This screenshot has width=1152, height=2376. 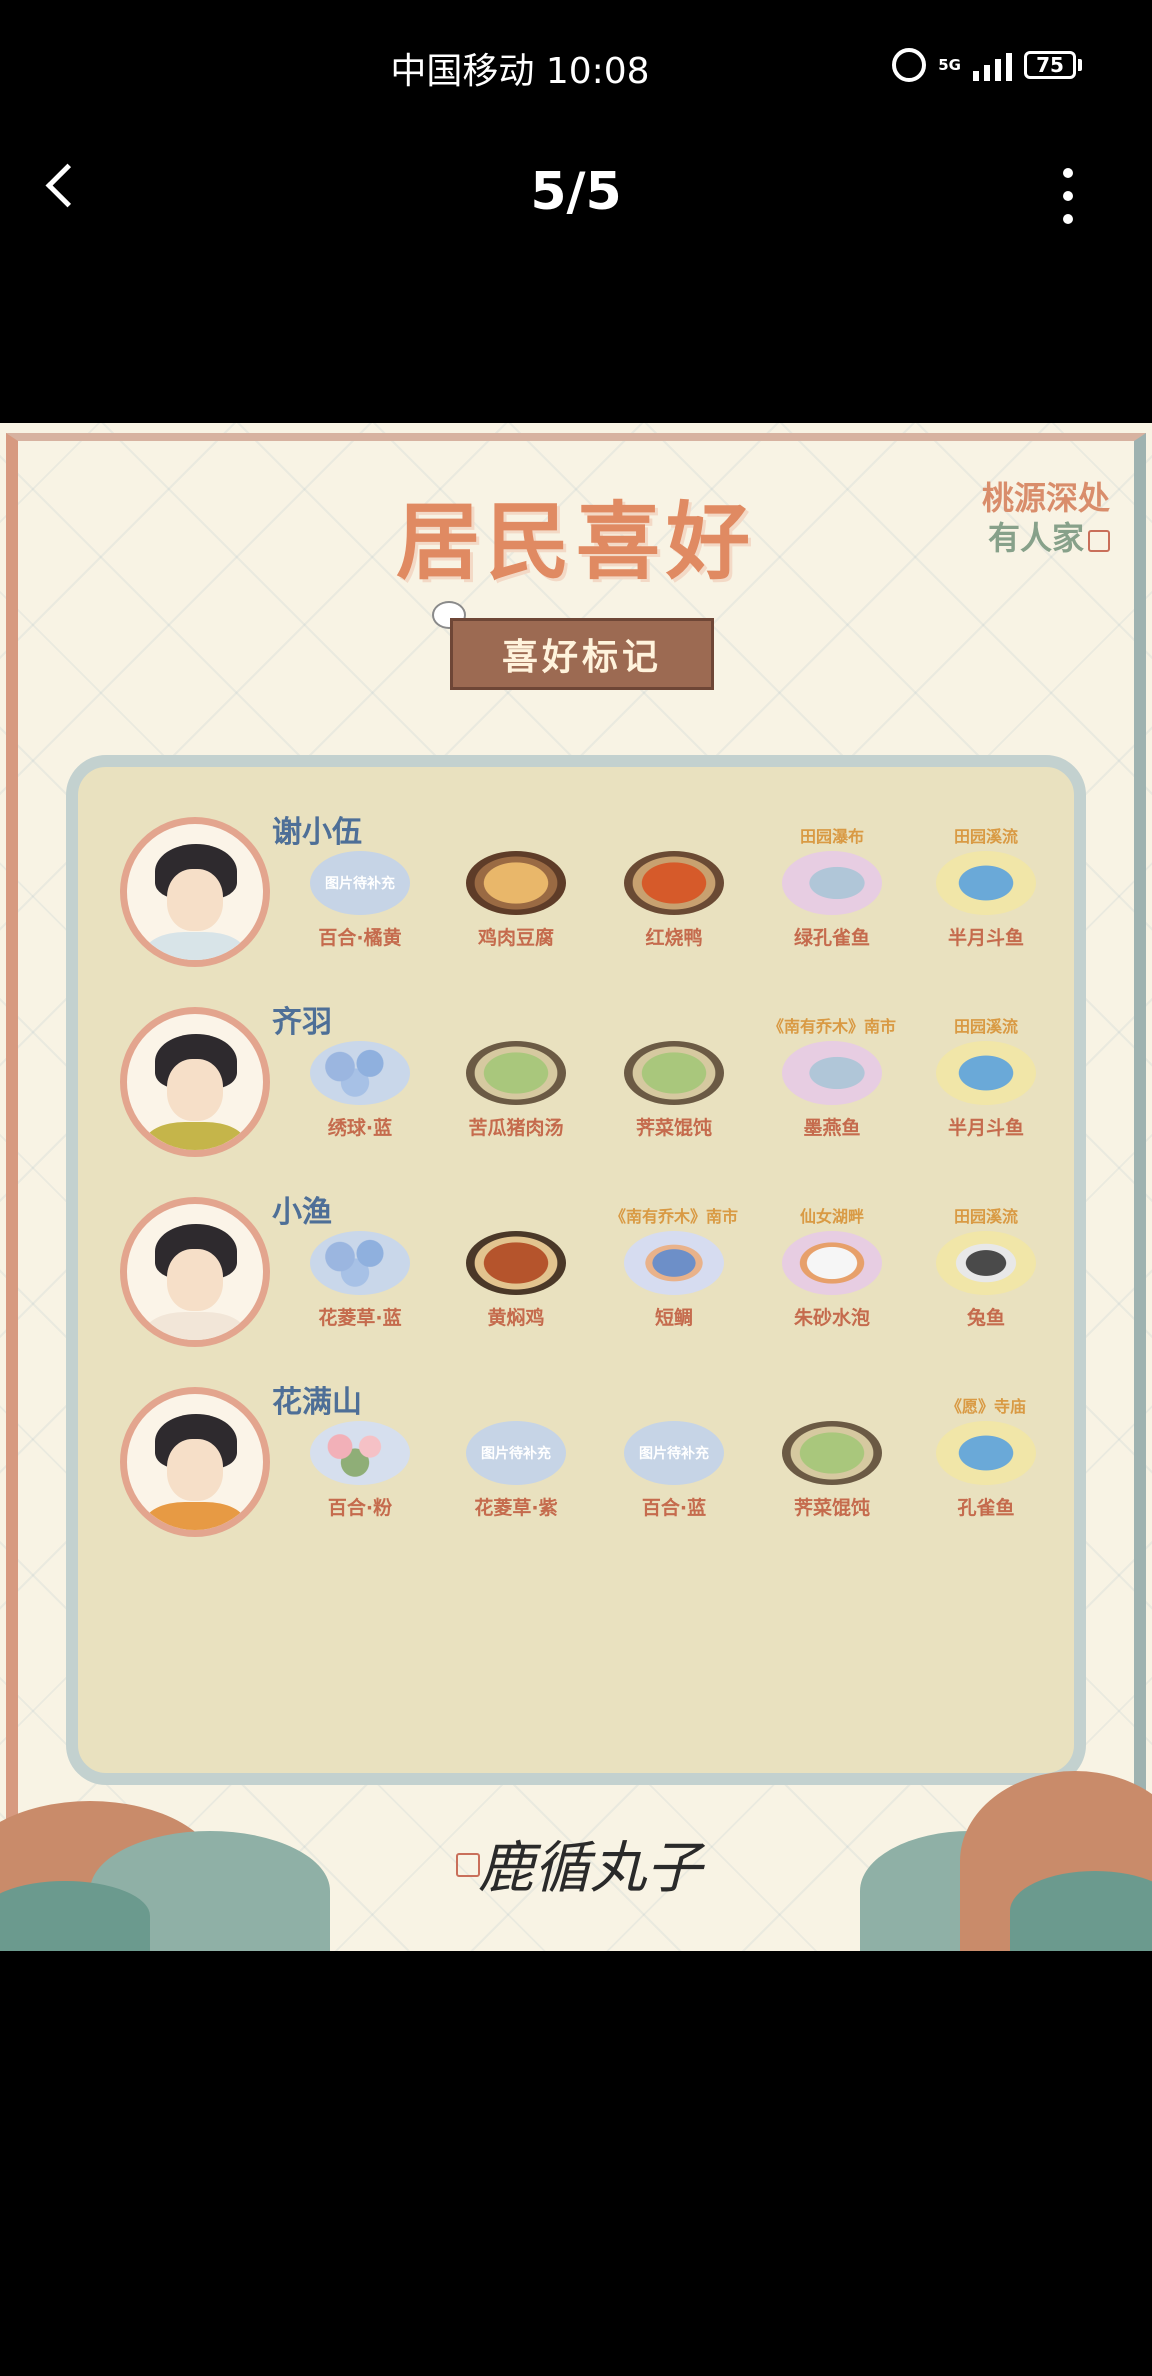 I want to click on preference-item: 红烧鸭, so click(x=674, y=900).